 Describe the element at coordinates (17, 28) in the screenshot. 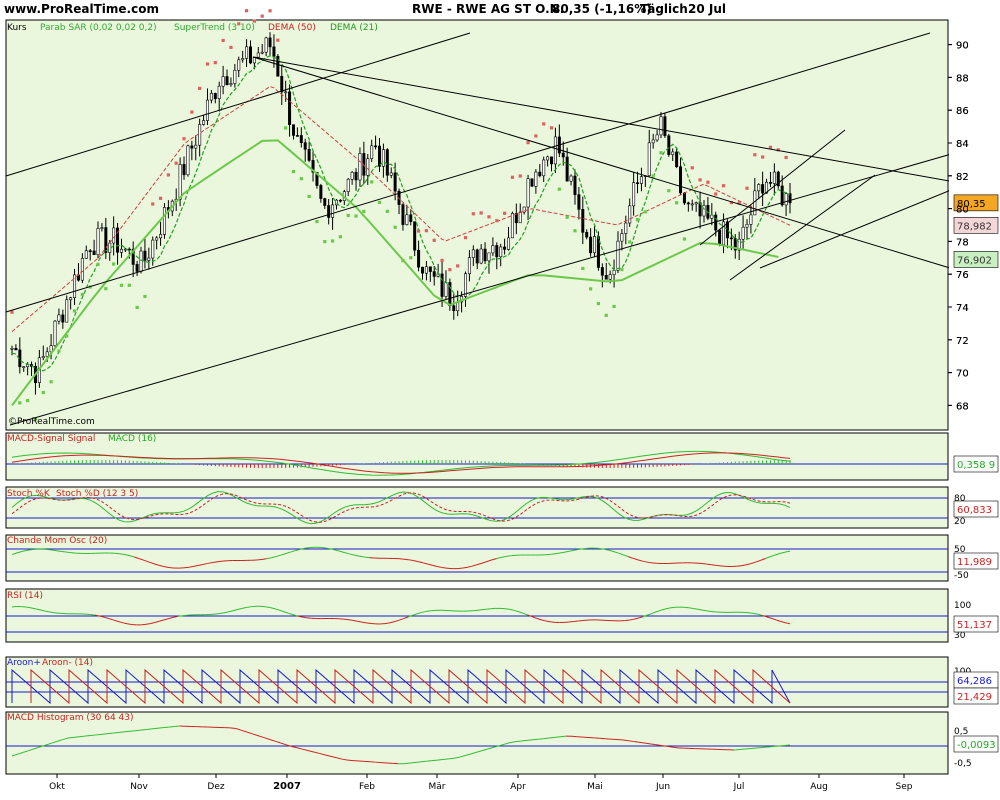

I see `legend-kurs: Kurs` at that location.